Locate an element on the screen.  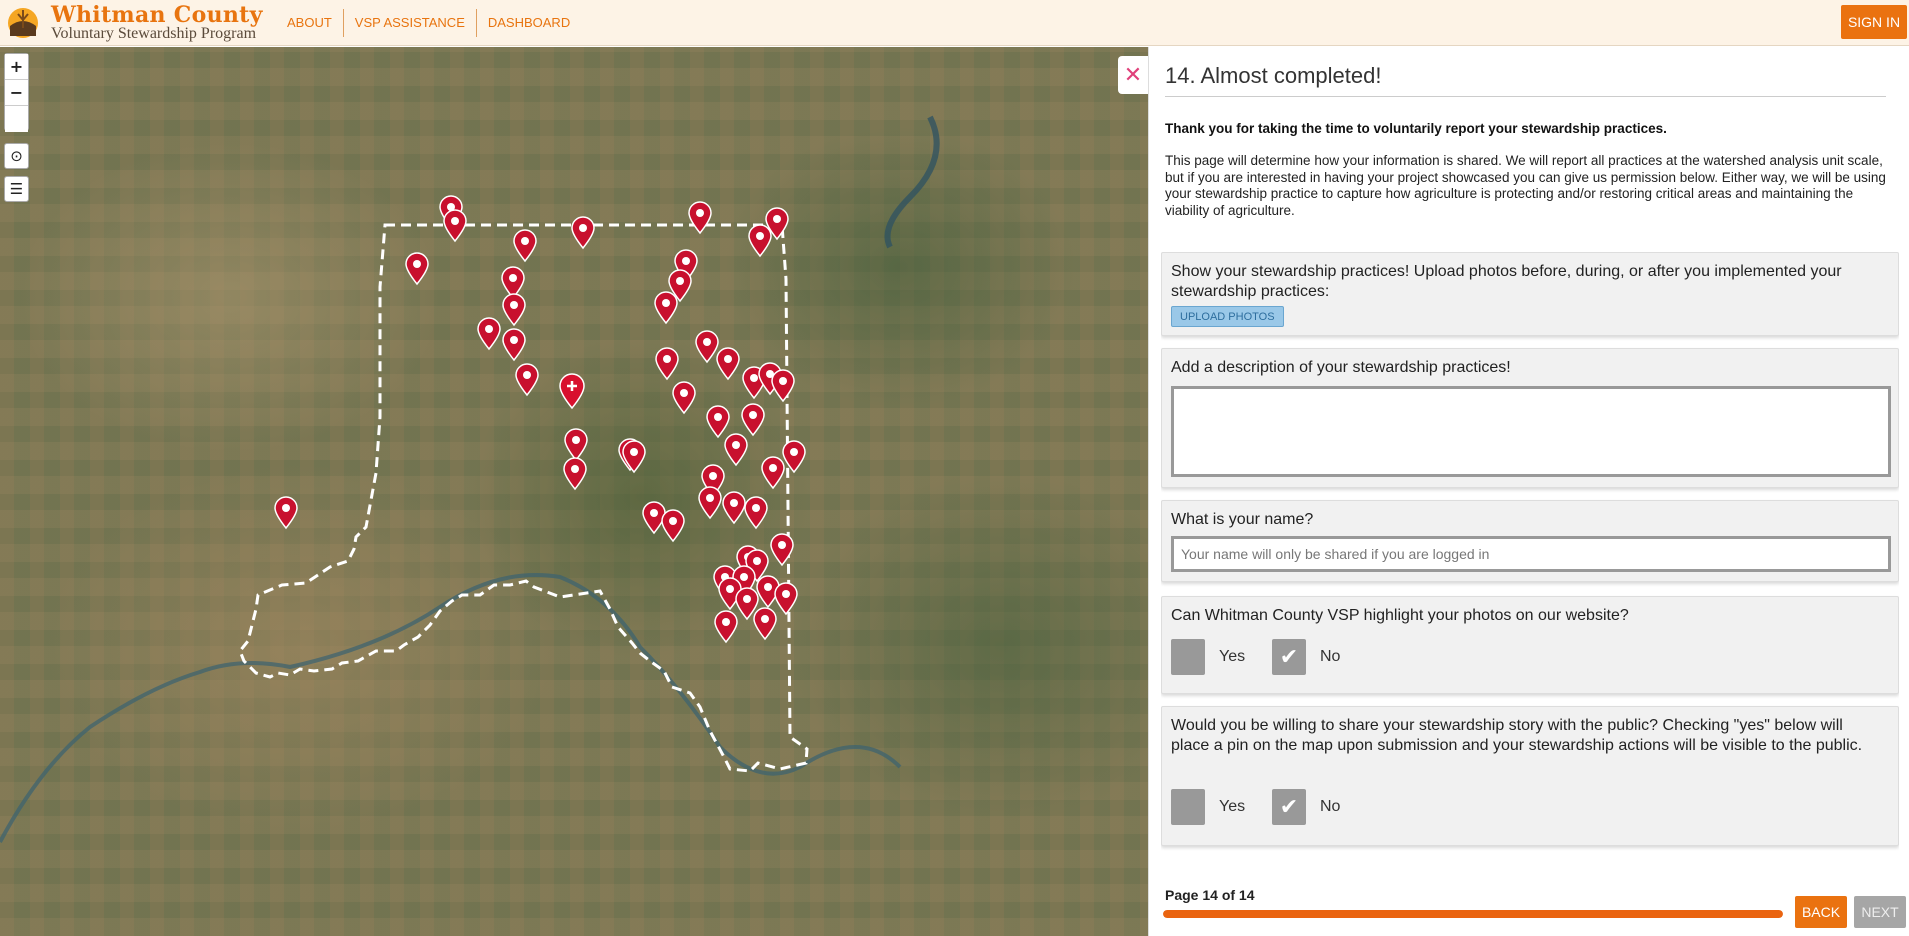
progress-bar is located at coordinates (1473, 914).